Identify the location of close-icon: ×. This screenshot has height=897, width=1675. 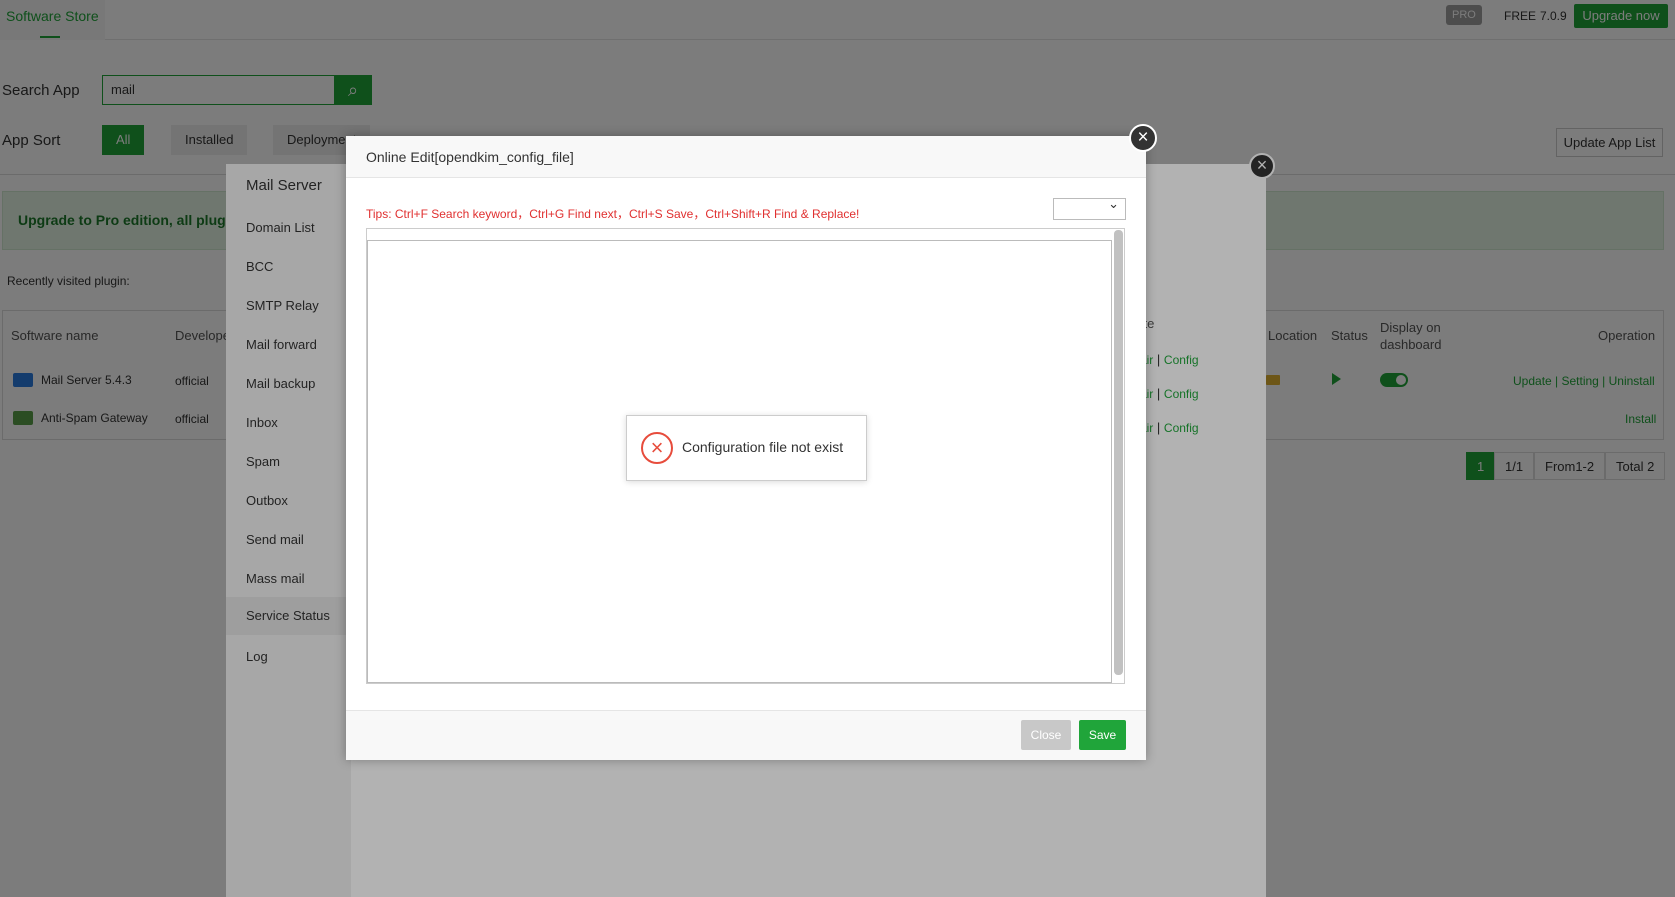
(1143, 138).